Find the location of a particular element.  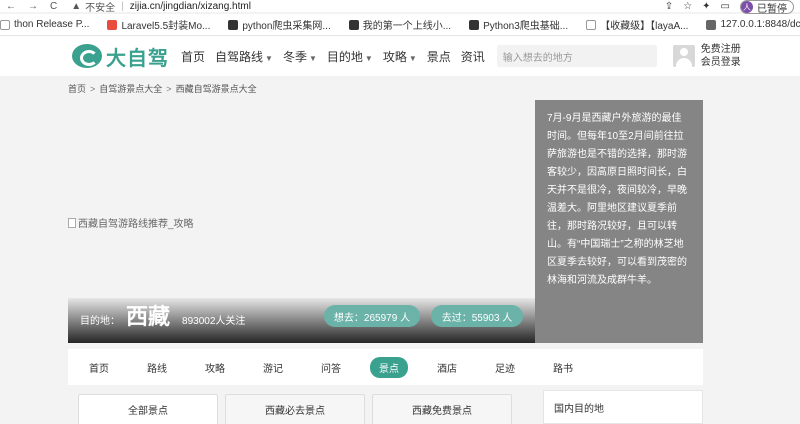

nav-item-label: 自驾路线 is located at coordinates (239, 56).